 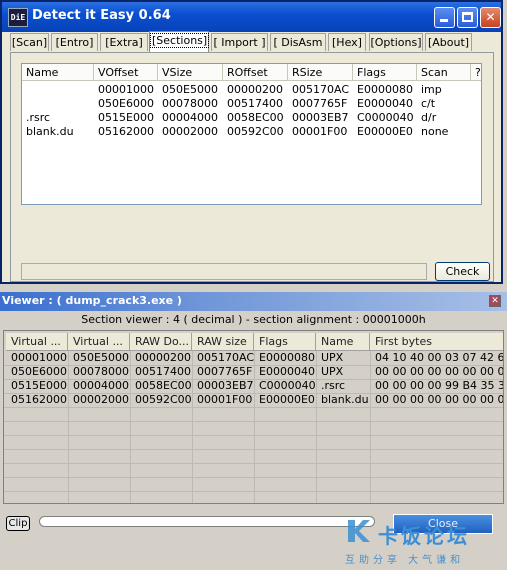 What do you see at coordinates (101, 15) in the screenshot?
I see `window-title: Detect it Easy 0.64` at bounding box center [101, 15].